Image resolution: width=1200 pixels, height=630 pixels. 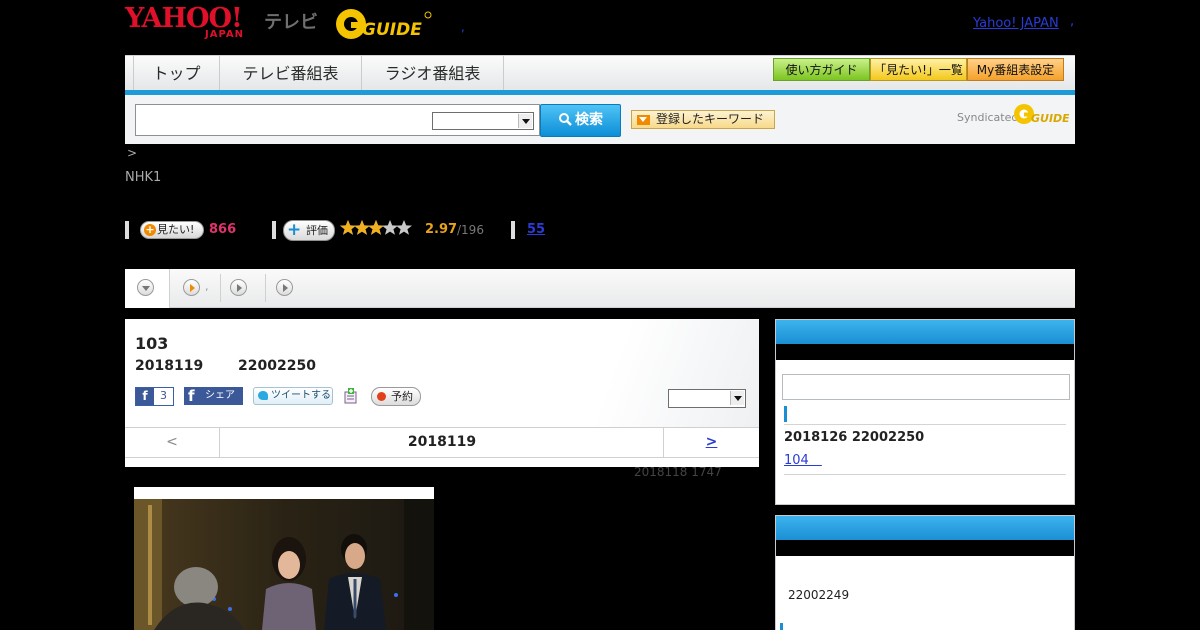 I want to click on pager-prev-button: <, so click(x=172, y=442).